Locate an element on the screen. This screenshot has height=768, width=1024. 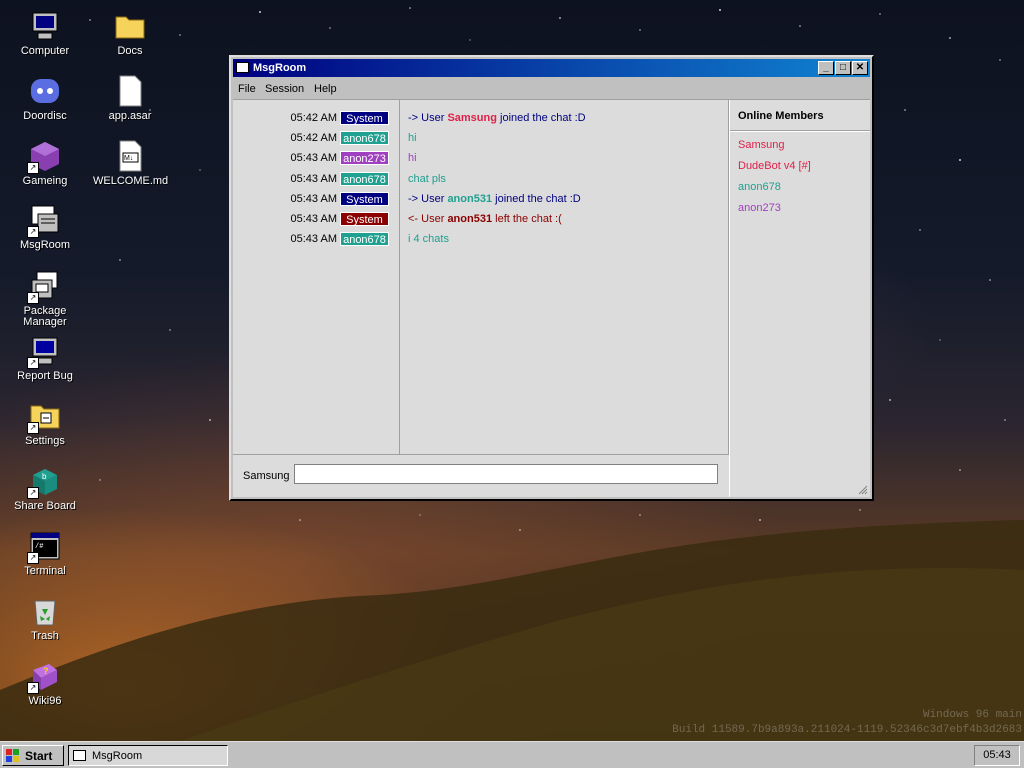
message-input is located at coordinates (506, 474).